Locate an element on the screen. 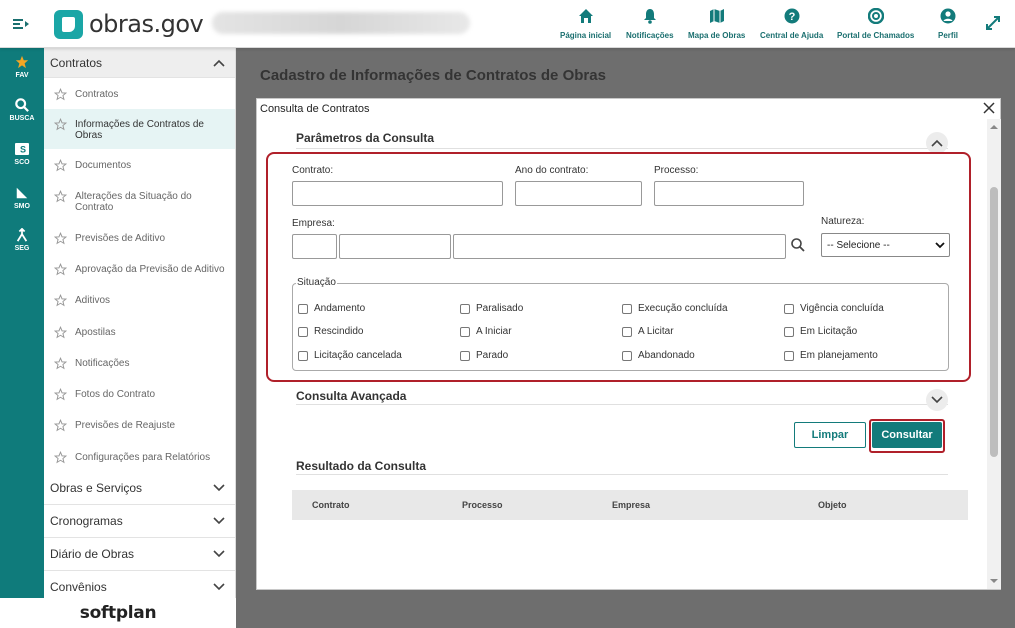 The height and width of the screenshot is (628, 1015). nav-home: Página inicial is located at coordinates (585, 24).